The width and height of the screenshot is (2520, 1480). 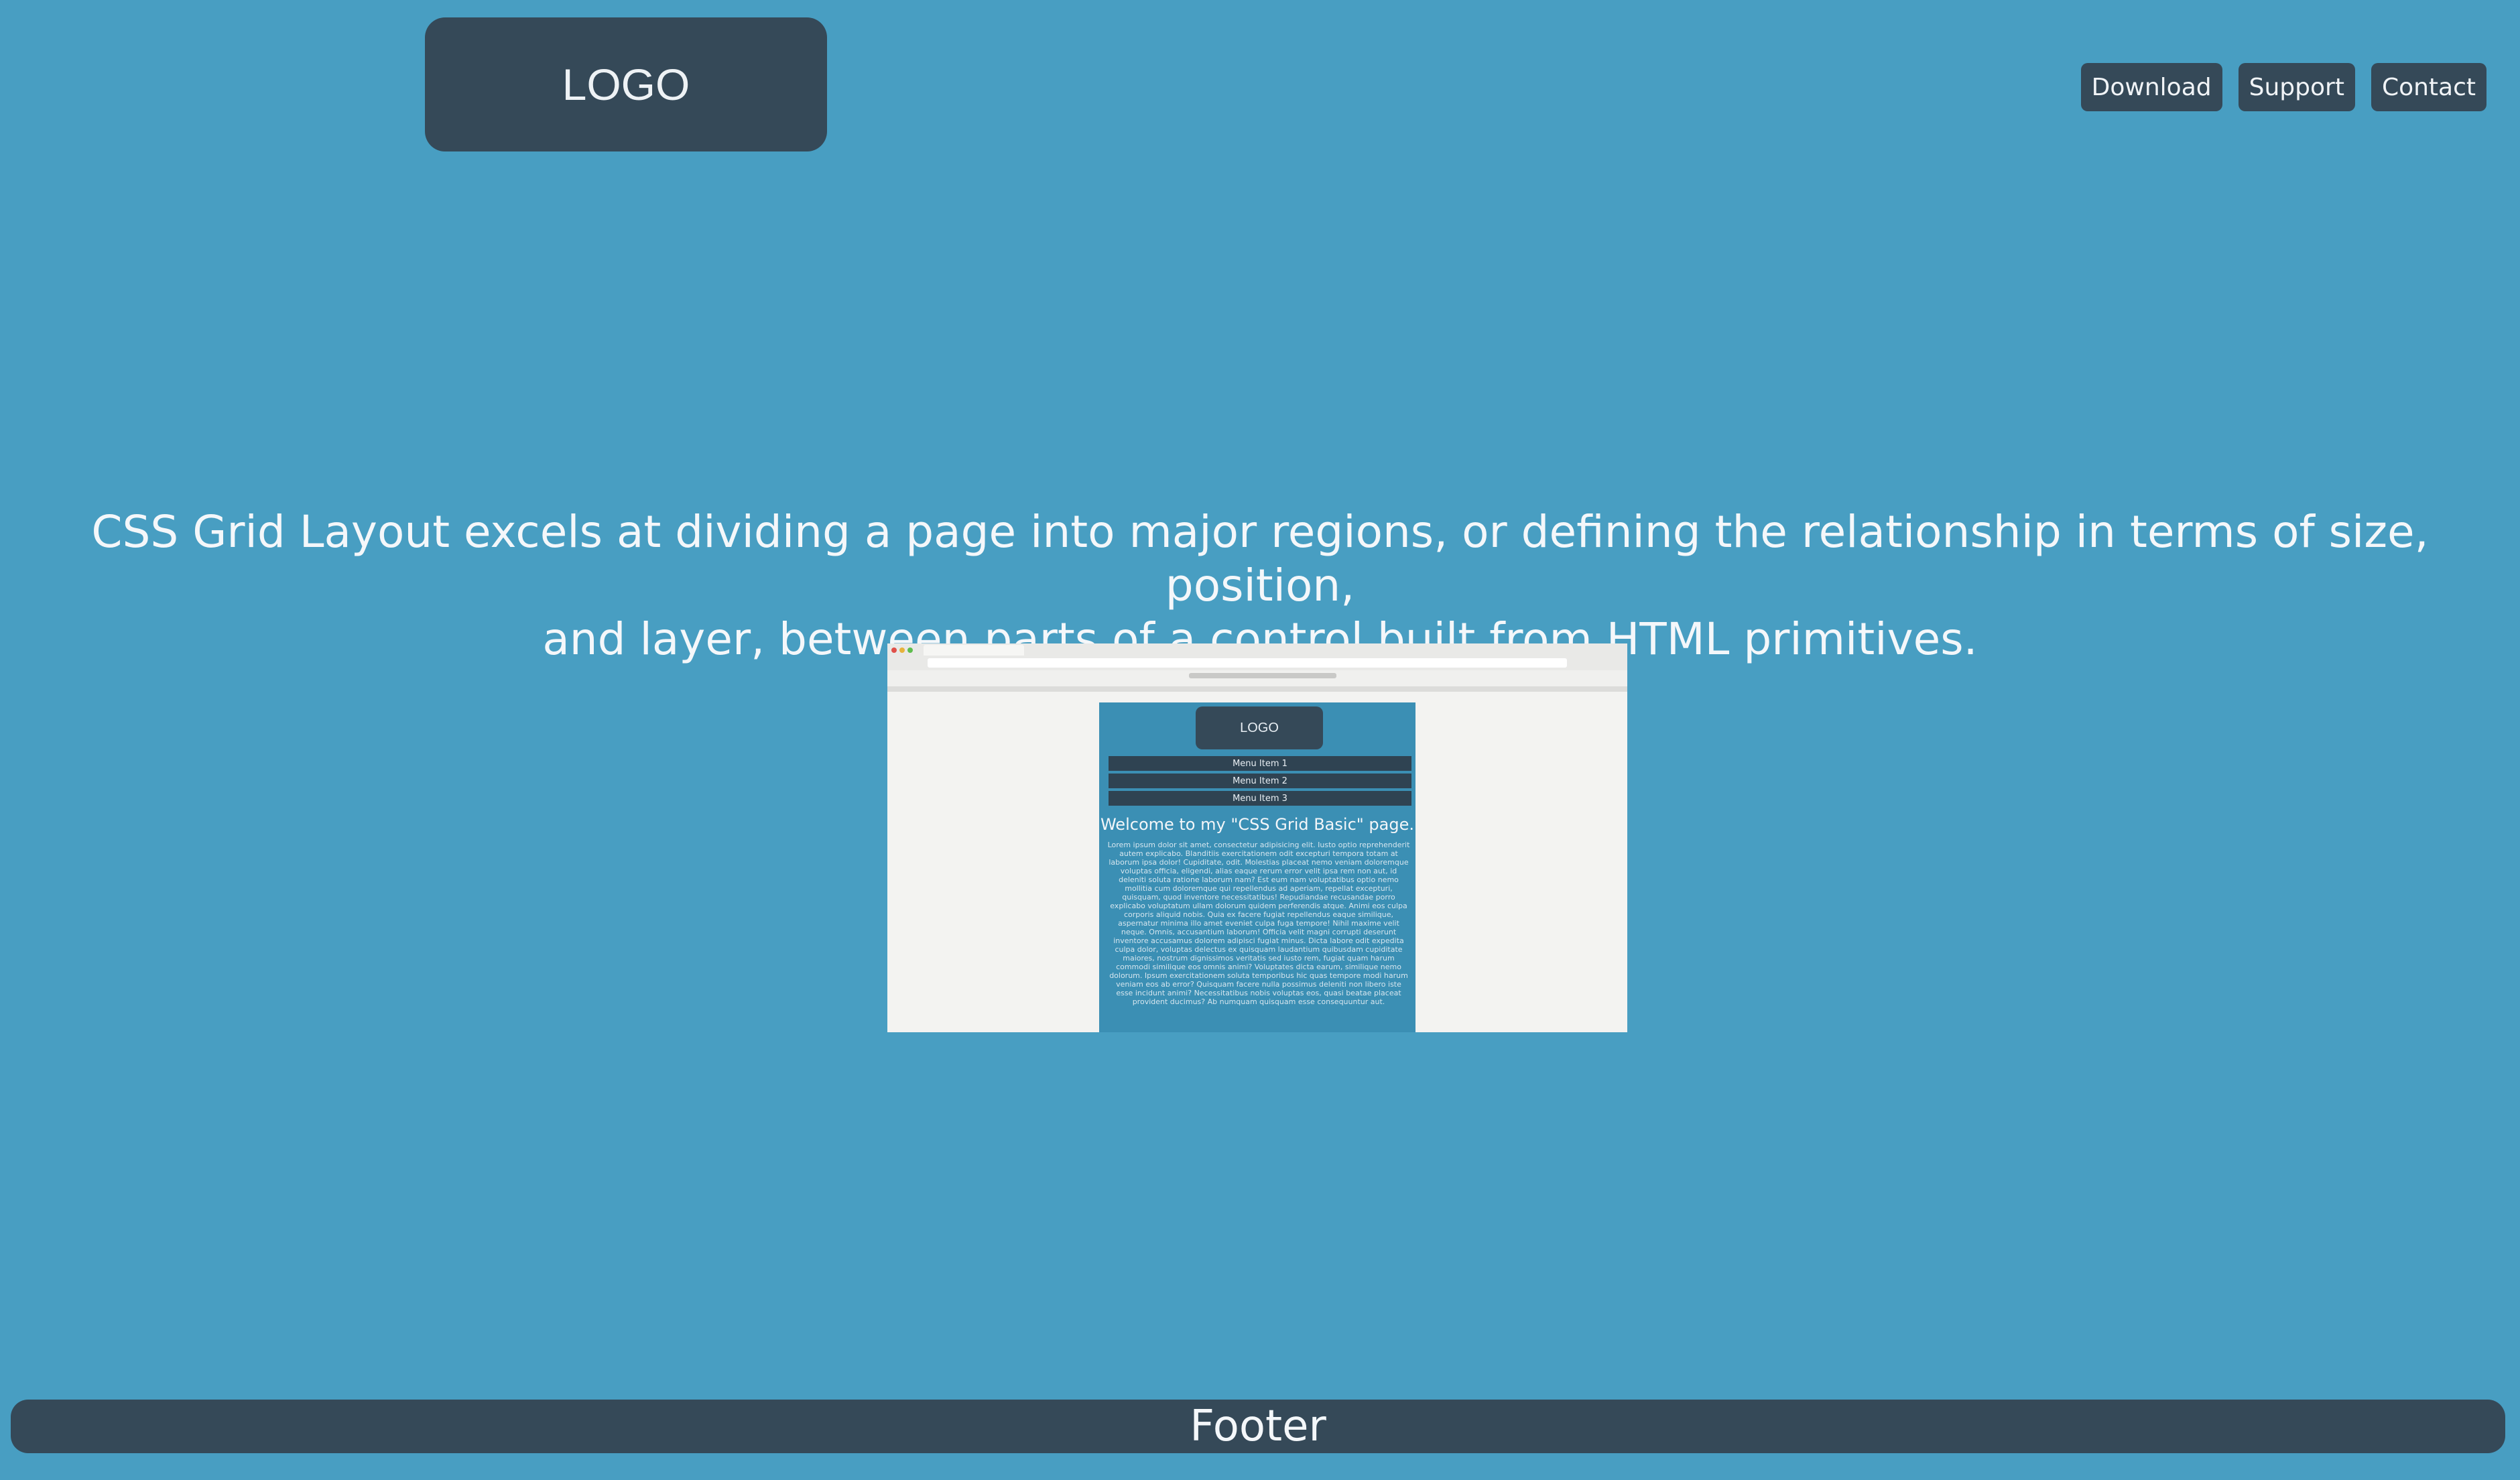 What do you see at coordinates (1257, 824) in the screenshot?
I see `mini-page-title: Welcome to my "CSS Grid Basic" page.` at bounding box center [1257, 824].